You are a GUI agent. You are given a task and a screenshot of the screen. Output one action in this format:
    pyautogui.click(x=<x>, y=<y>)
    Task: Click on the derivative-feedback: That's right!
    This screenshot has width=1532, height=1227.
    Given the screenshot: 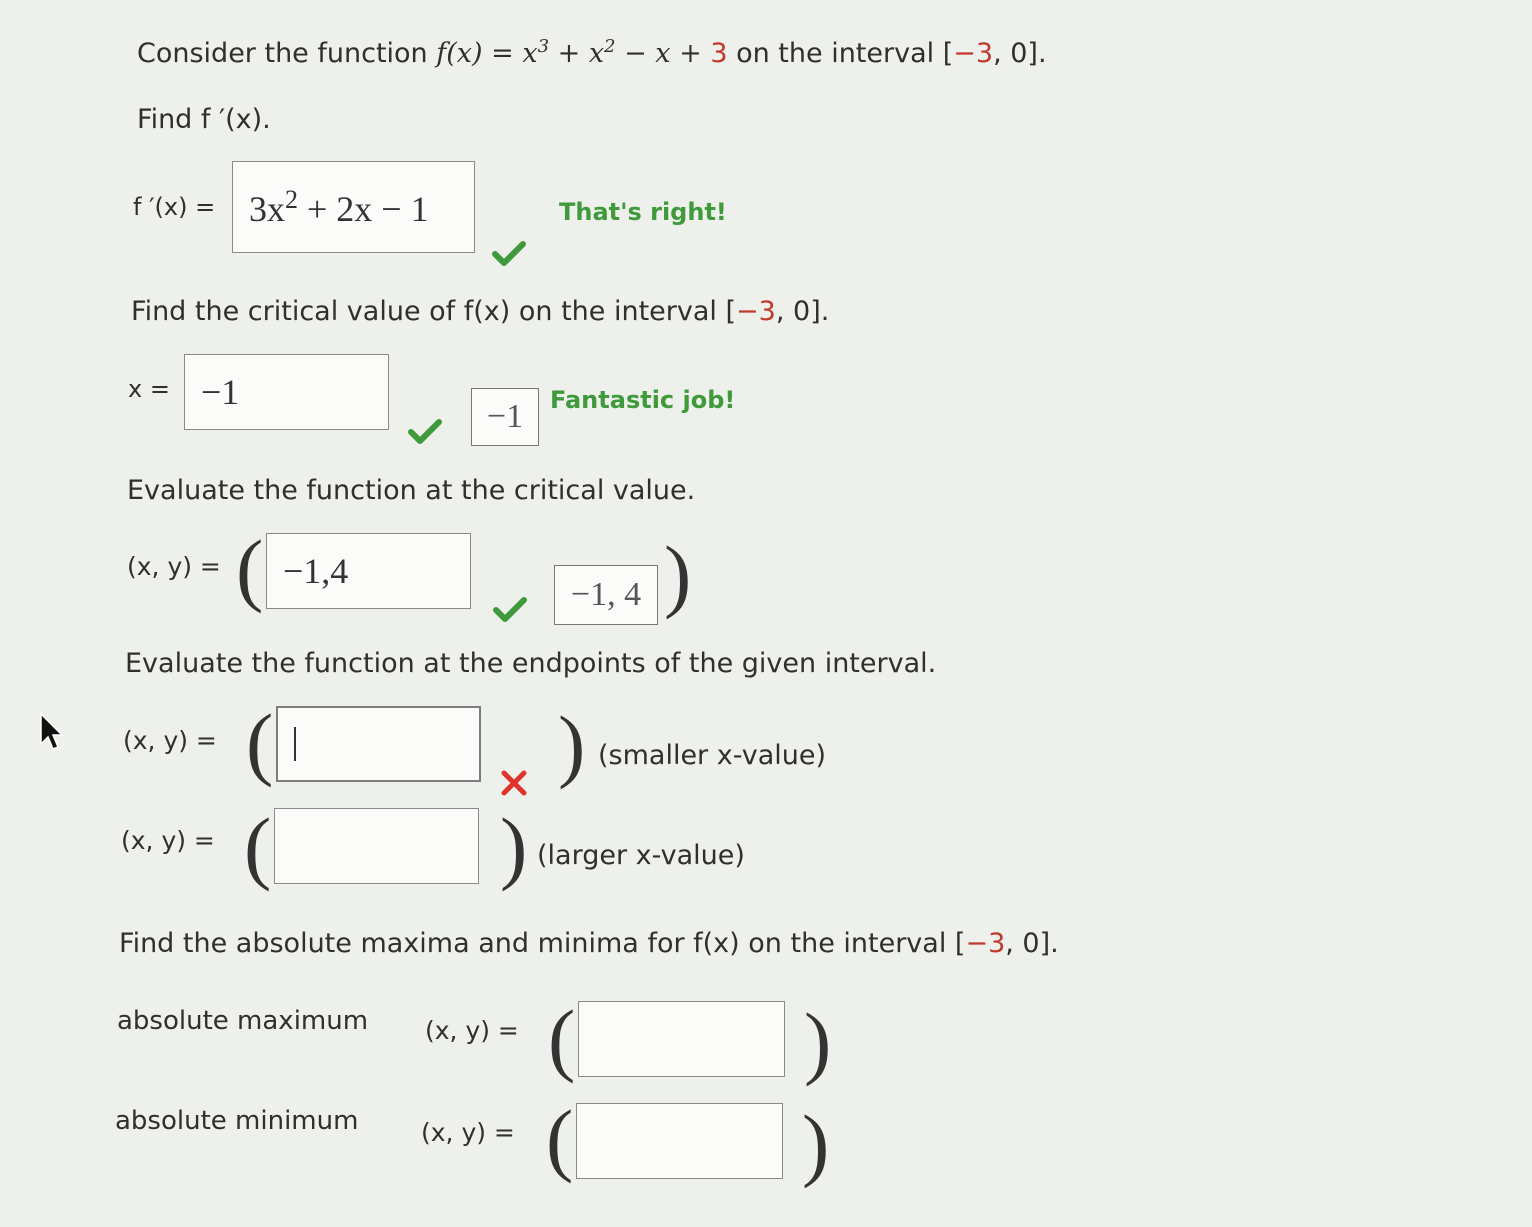 What is the action you would take?
    pyautogui.click(x=643, y=212)
    